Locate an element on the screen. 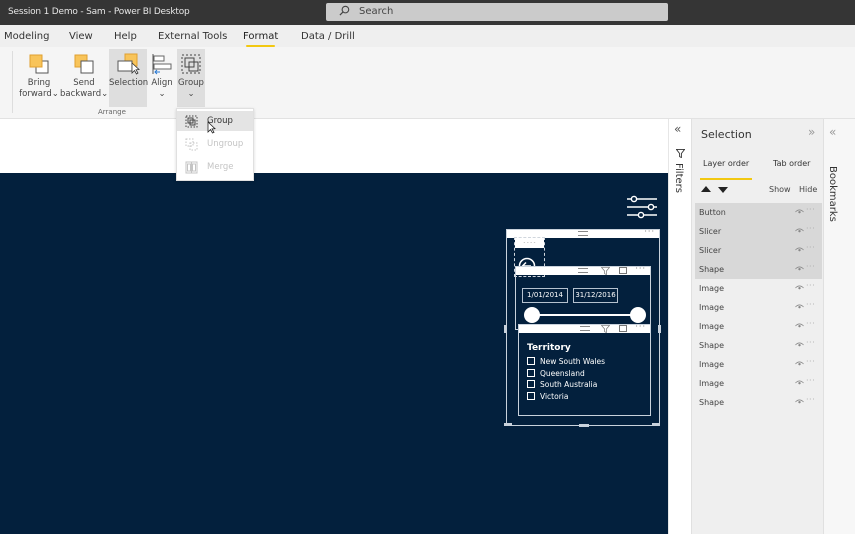 Image resolution: width=855 pixels, height=534 pixels. tab-modeling: Modeling is located at coordinates (27, 36).